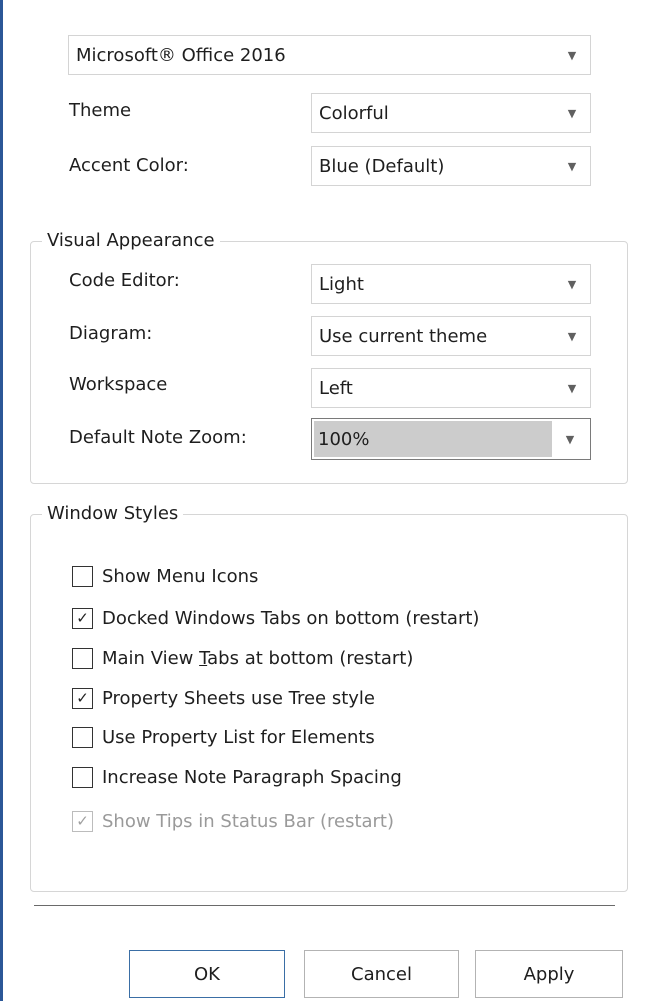  I want to click on code-editor-dropdown: Light ▼, so click(451, 284).